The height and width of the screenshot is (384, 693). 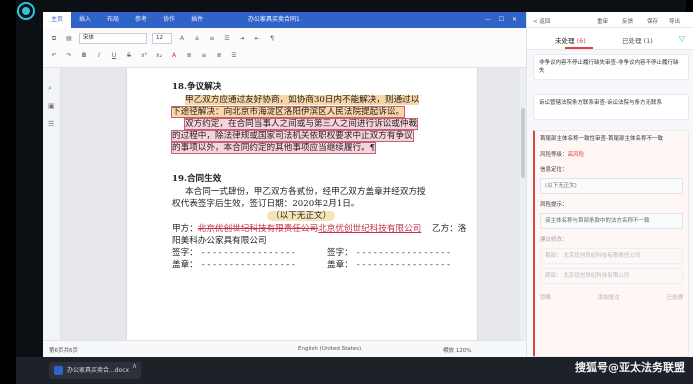 I want to click on scrollbar-thumb, so click(x=523, y=143).